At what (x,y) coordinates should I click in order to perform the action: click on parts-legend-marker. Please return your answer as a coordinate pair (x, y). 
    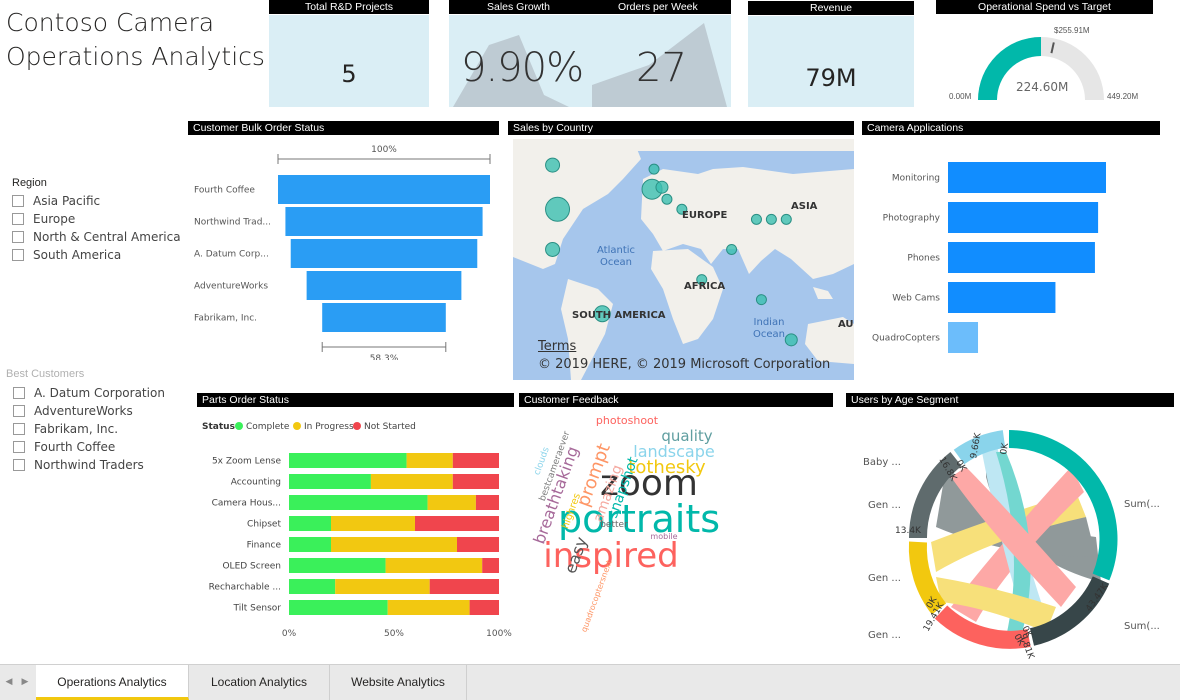
    Looking at the image, I should click on (297, 426).